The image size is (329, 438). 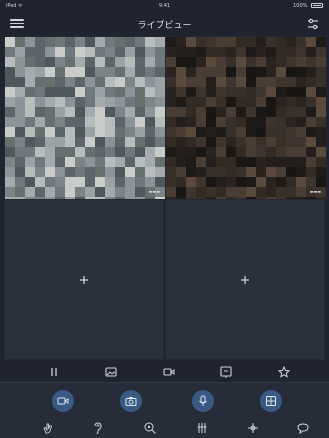 I want to click on tool-button, so click(x=202, y=428).